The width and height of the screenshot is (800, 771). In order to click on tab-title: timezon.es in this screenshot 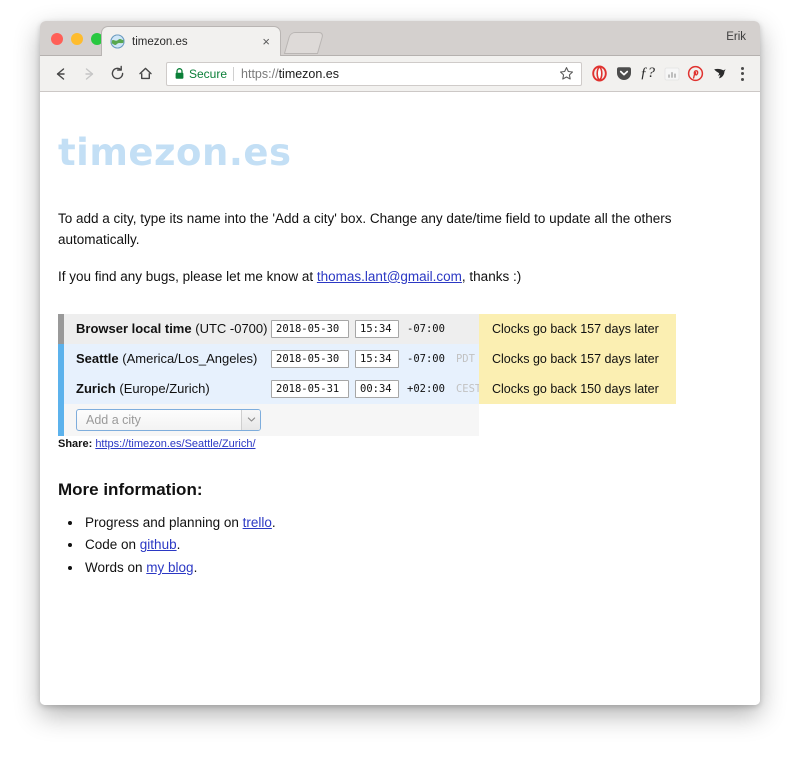, I will do `click(160, 41)`.